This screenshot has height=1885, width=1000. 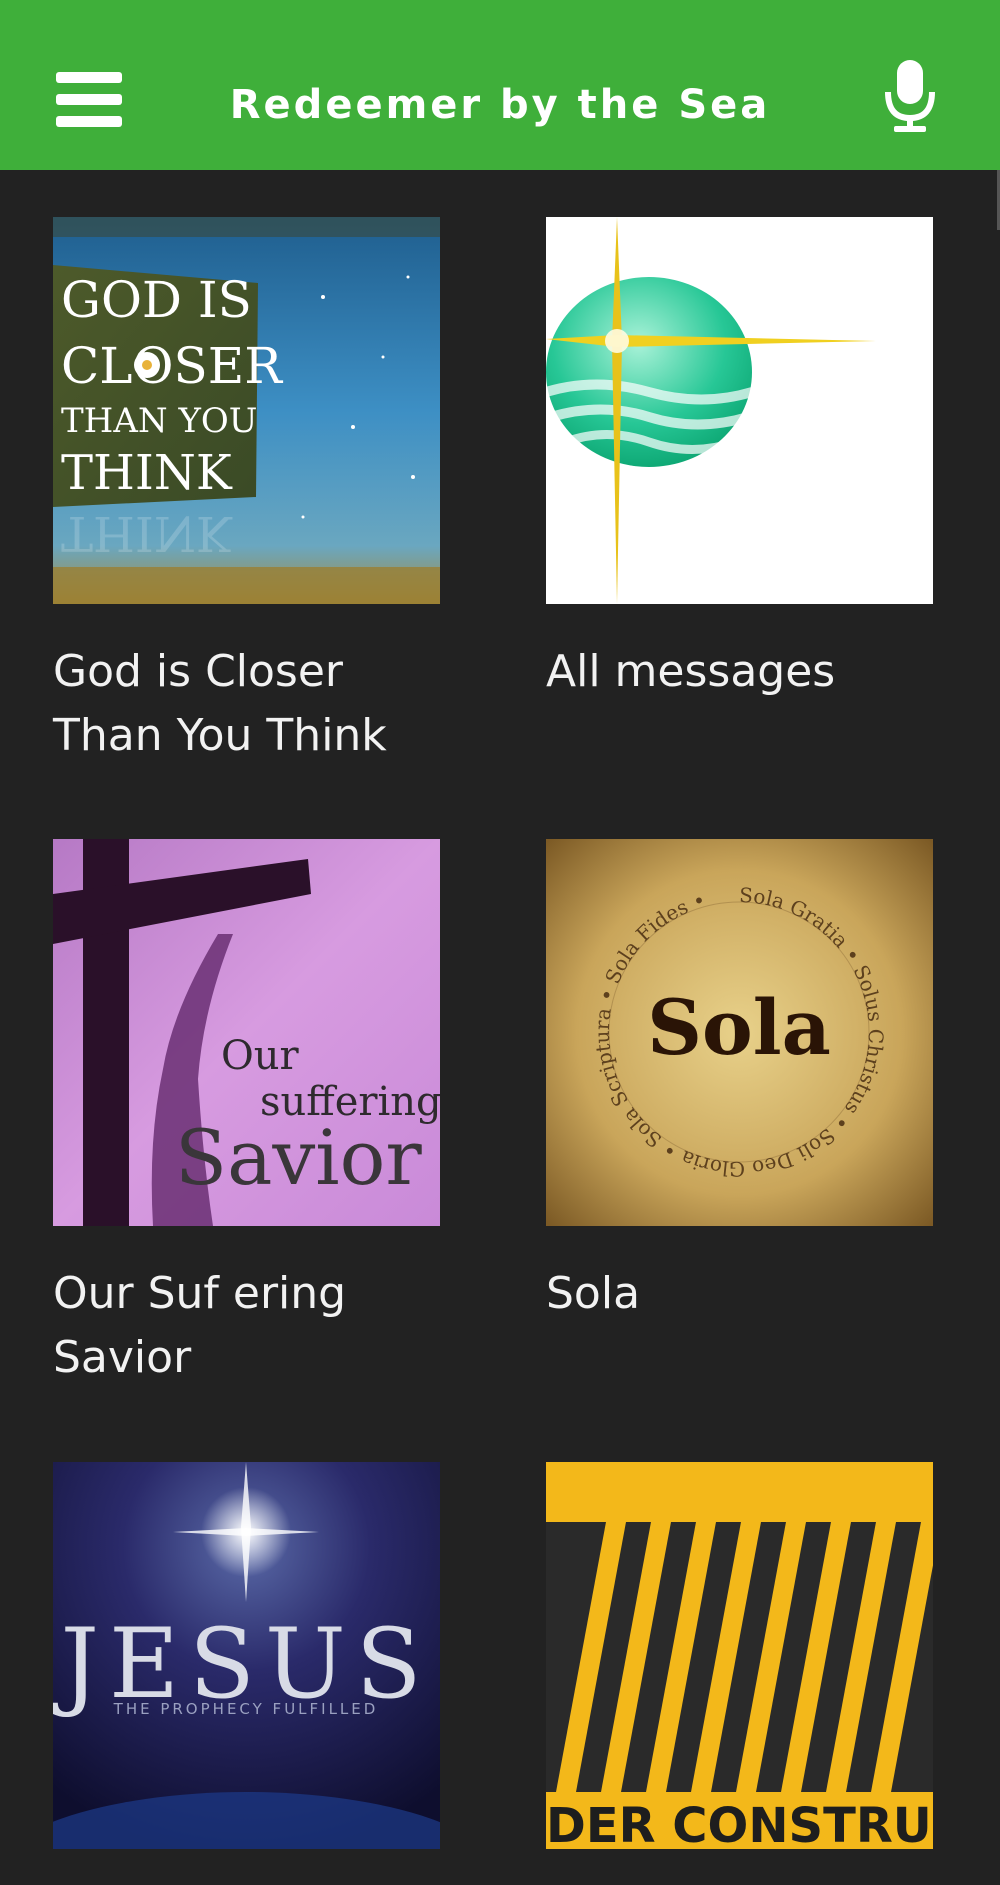 I want to click on art-text-line: Savior, so click(x=298, y=1157).